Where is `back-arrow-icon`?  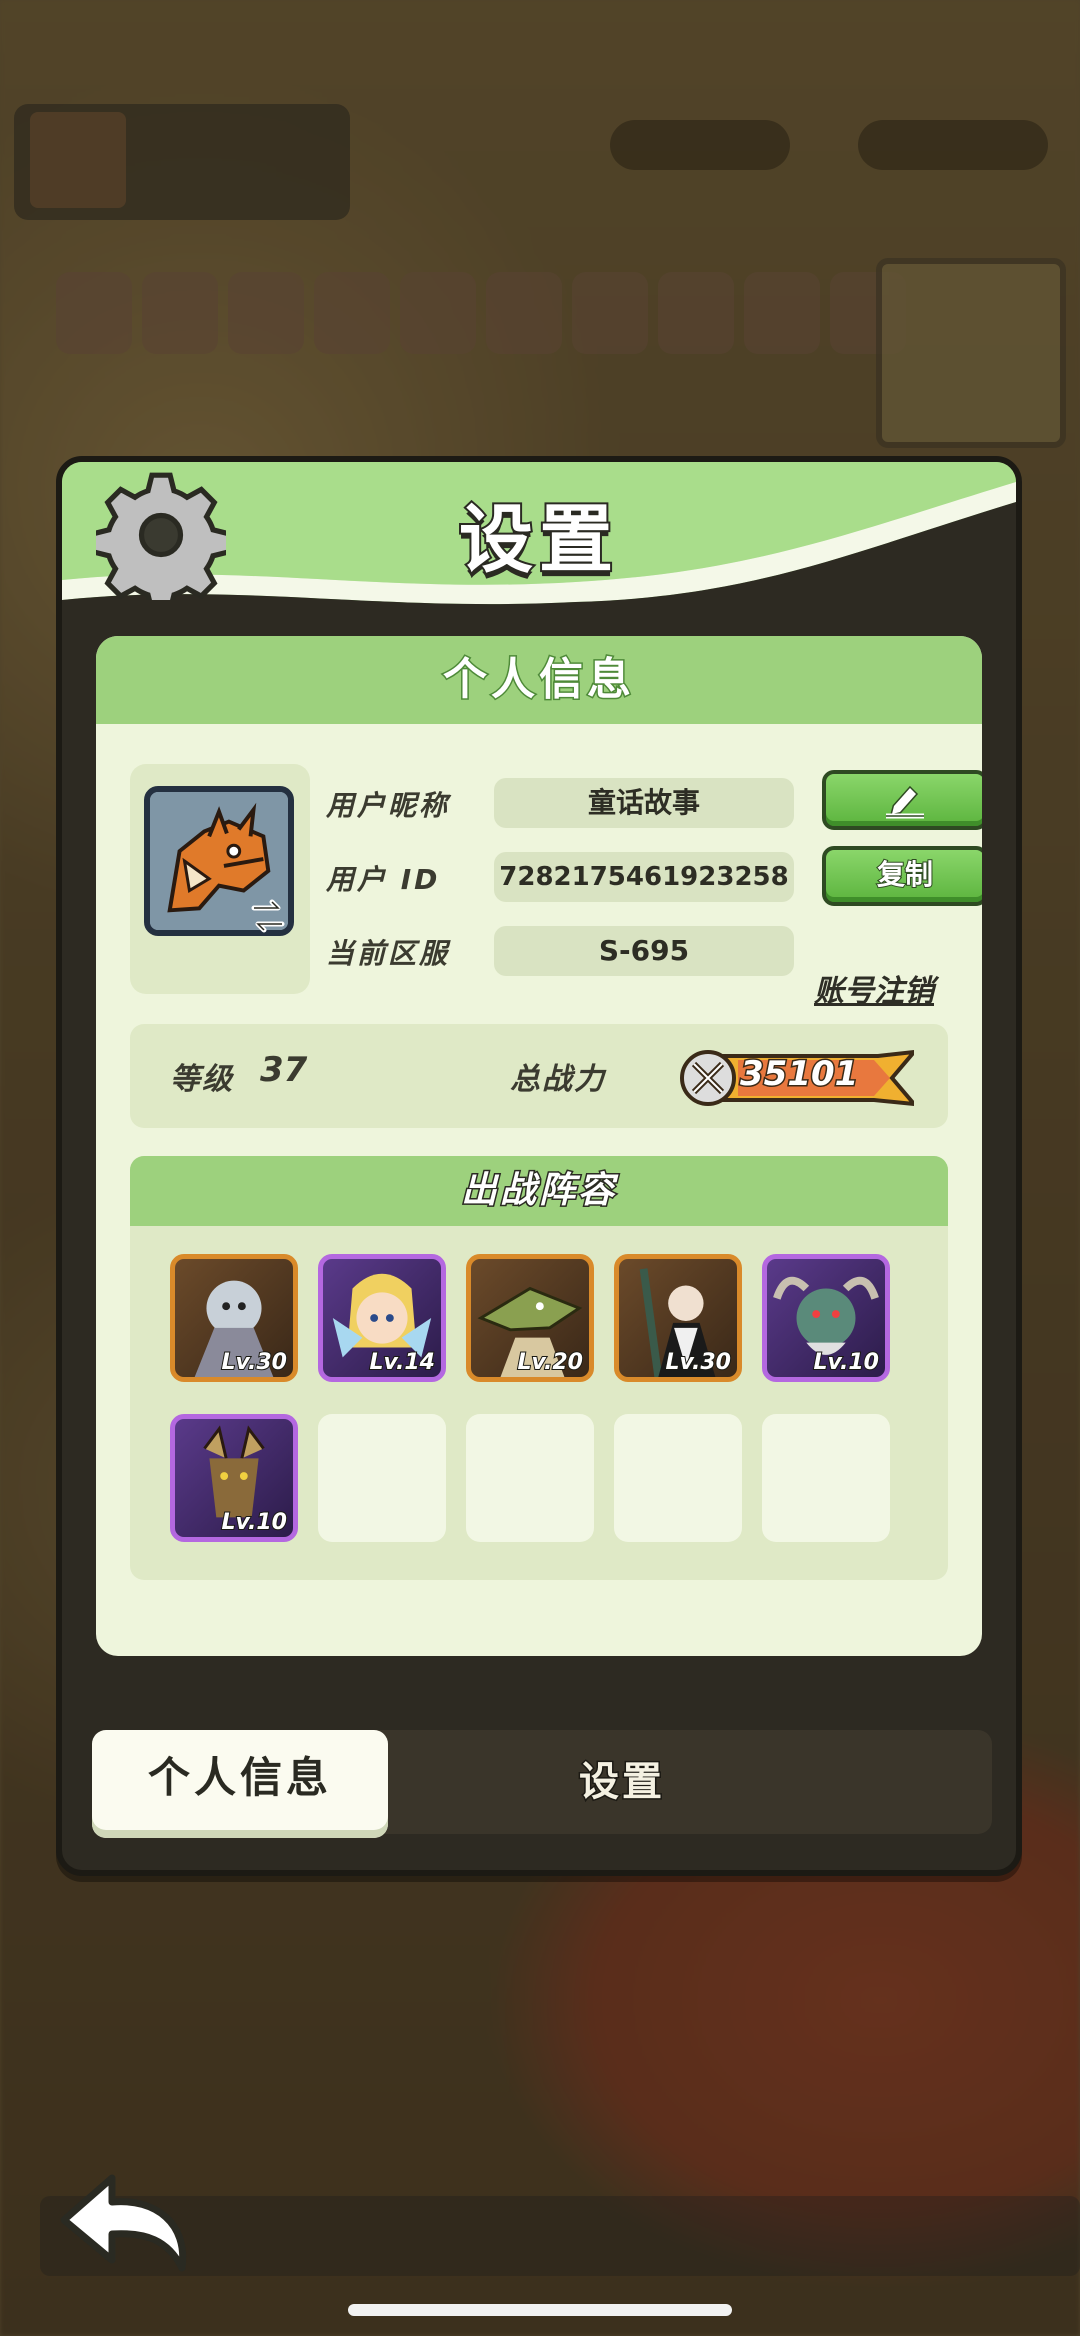
back-arrow-icon is located at coordinates (126, 2223).